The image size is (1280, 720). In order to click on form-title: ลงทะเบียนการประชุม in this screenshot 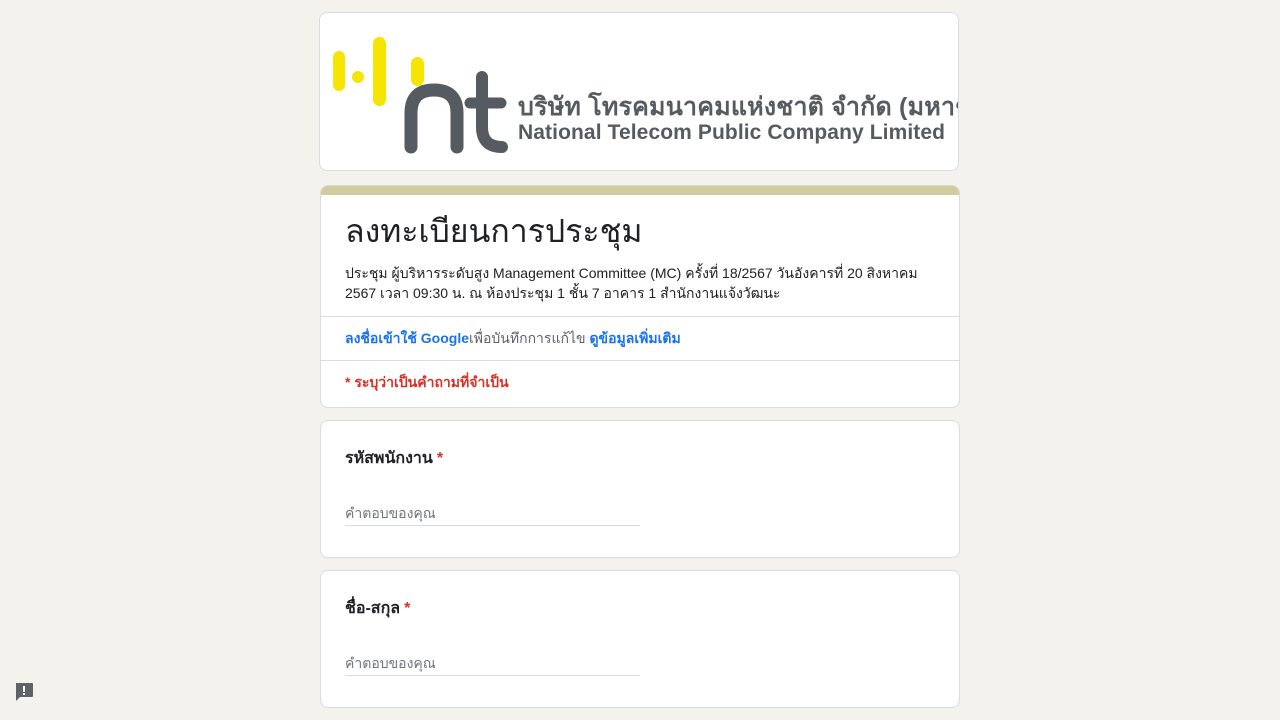, I will do `click(494, 231)`.